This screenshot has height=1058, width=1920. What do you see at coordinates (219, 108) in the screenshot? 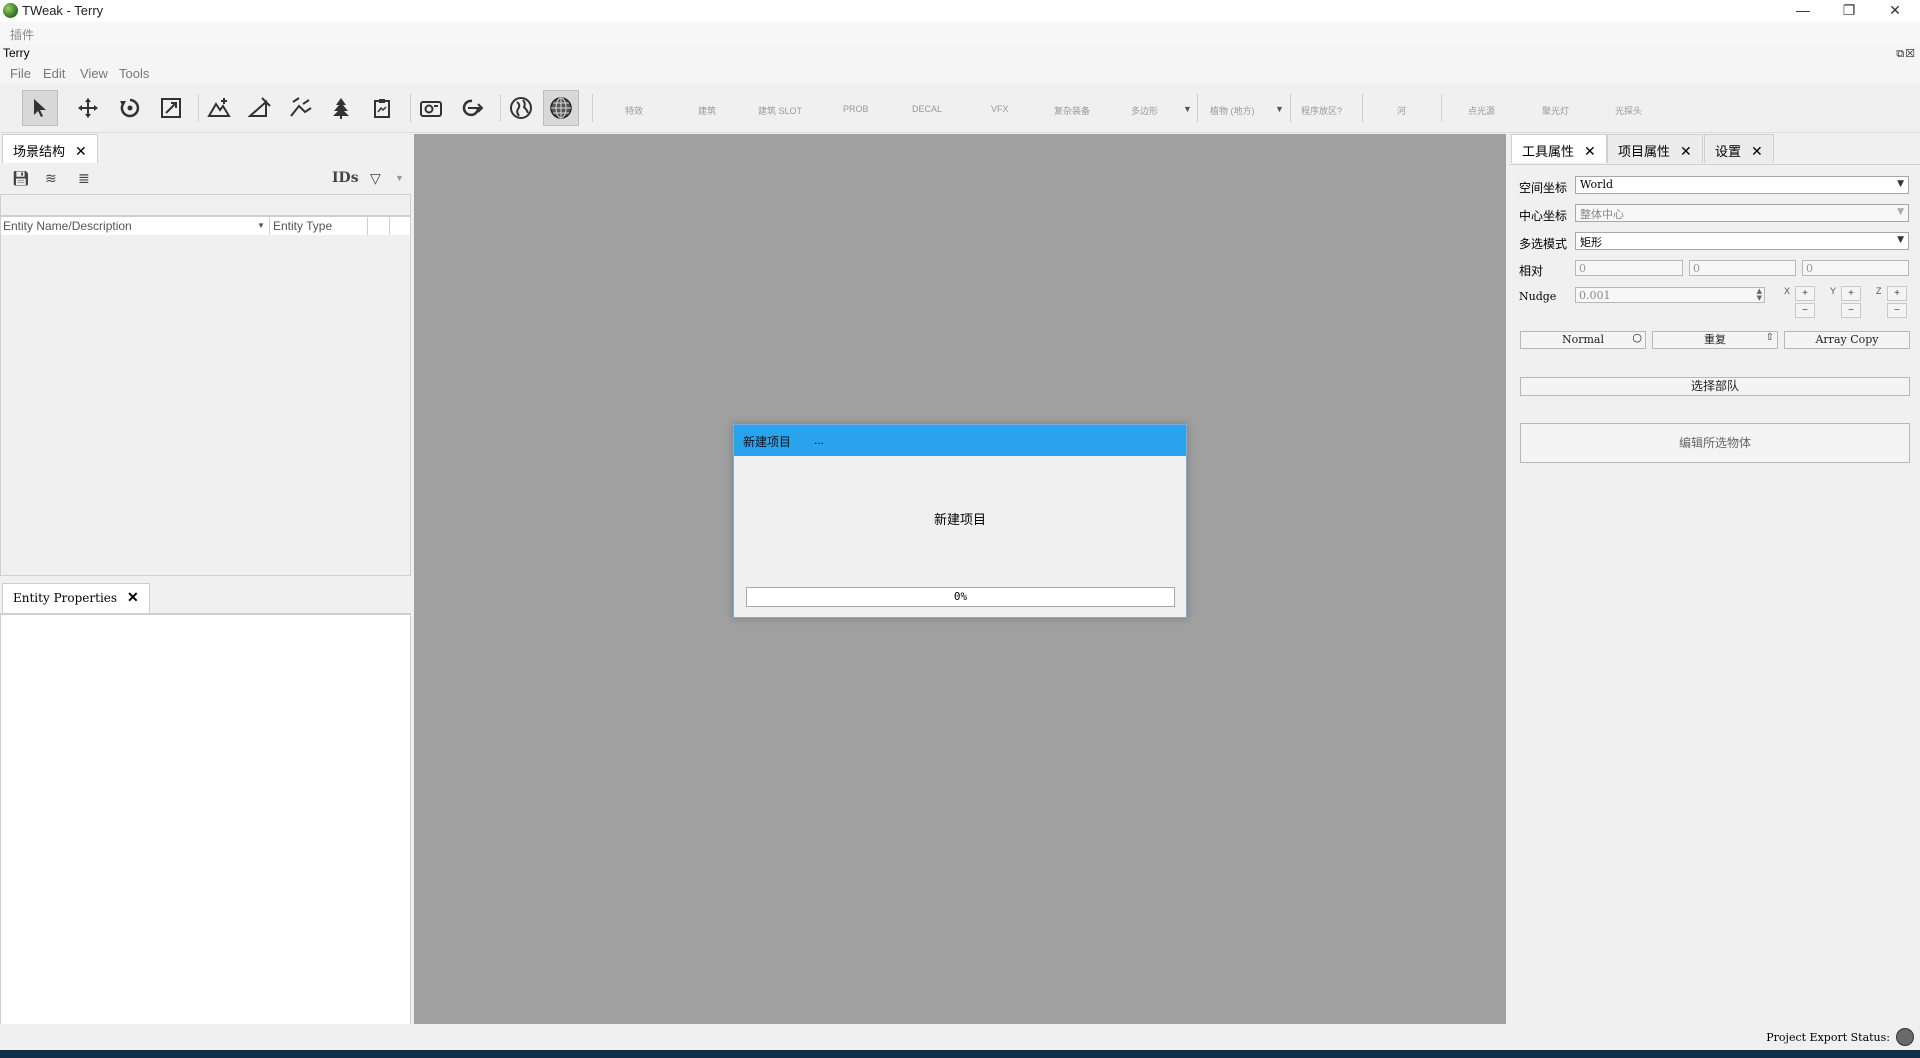
I see `terrain-raise-button` at bounding box center [219, 108].